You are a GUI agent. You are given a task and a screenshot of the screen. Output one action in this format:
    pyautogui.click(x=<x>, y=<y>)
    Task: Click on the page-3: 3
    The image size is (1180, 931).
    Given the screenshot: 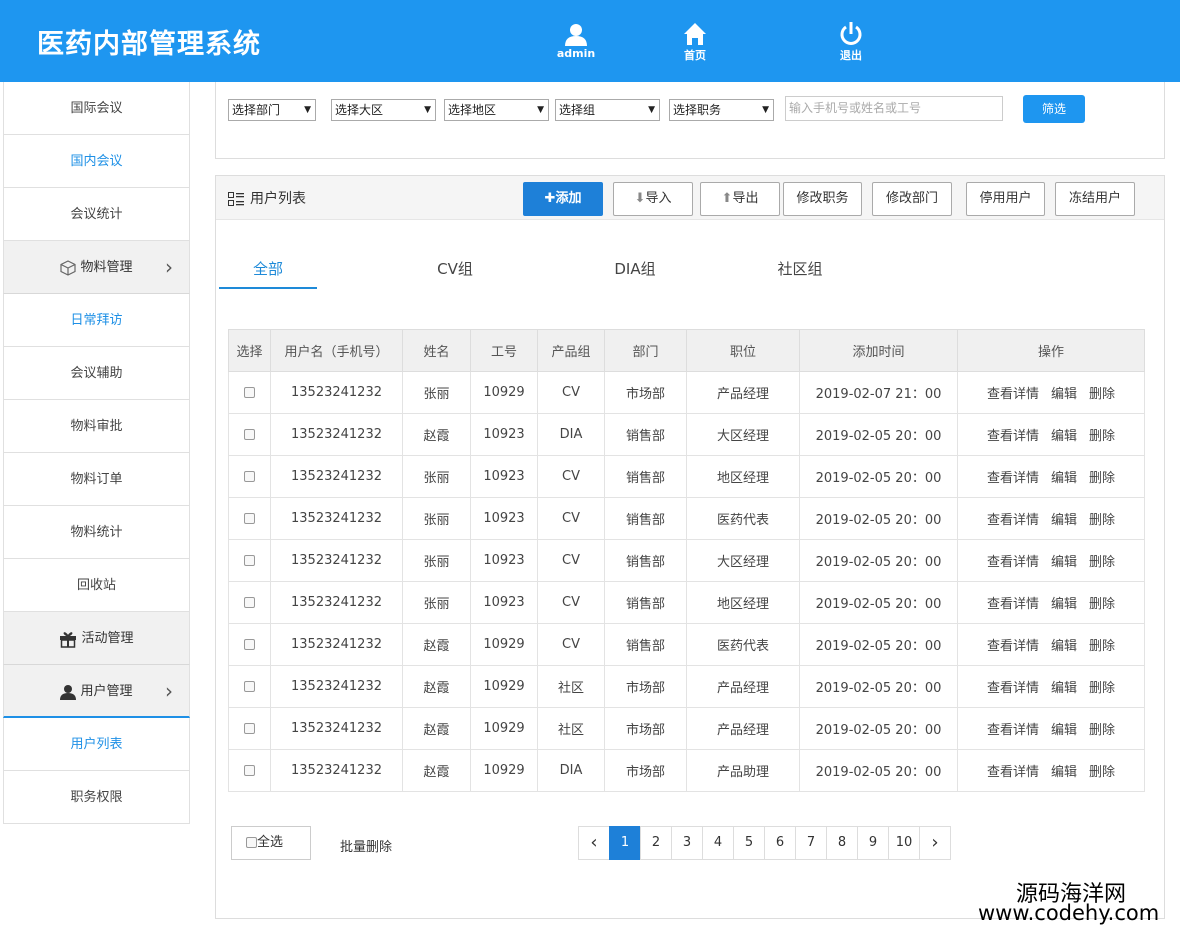 What is the action you would take?
    pyautogui.click(x=687, y=843)
    